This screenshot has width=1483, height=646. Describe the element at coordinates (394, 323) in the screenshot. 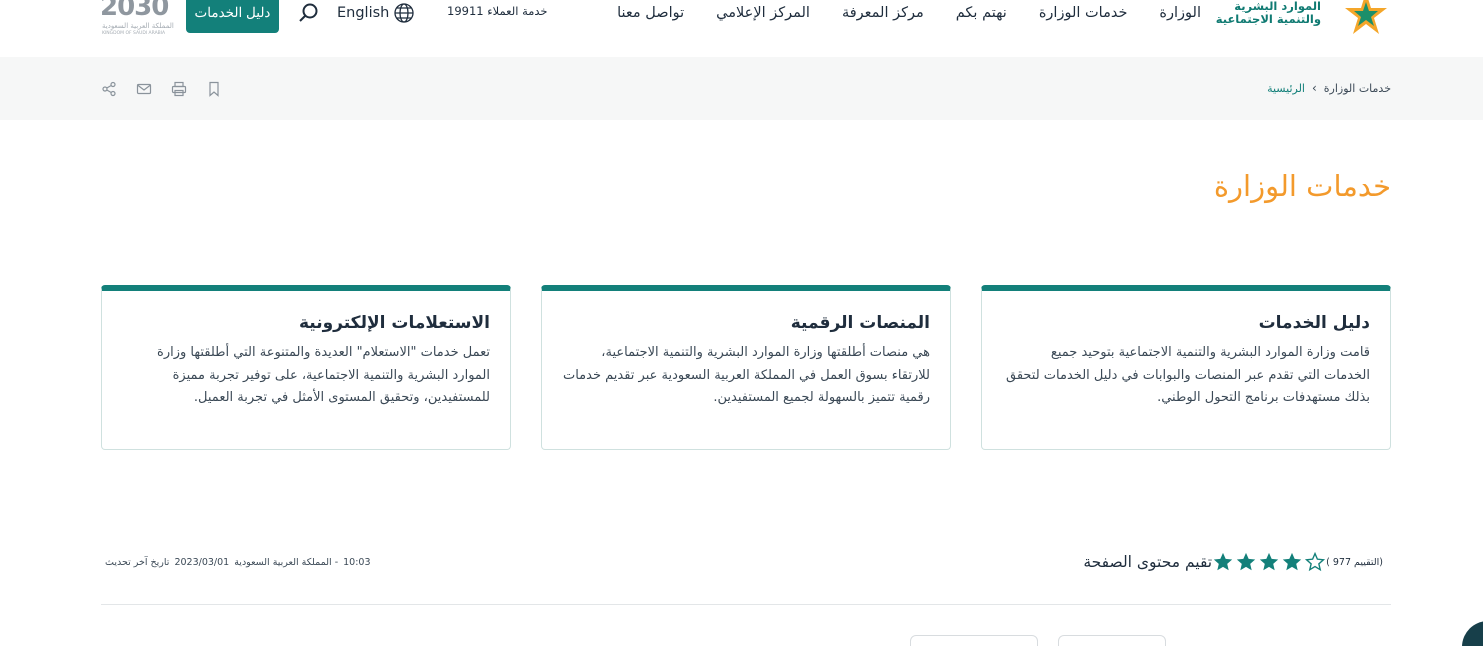

I see `card-title: الاستعلامات الإلكترونية` at that location.